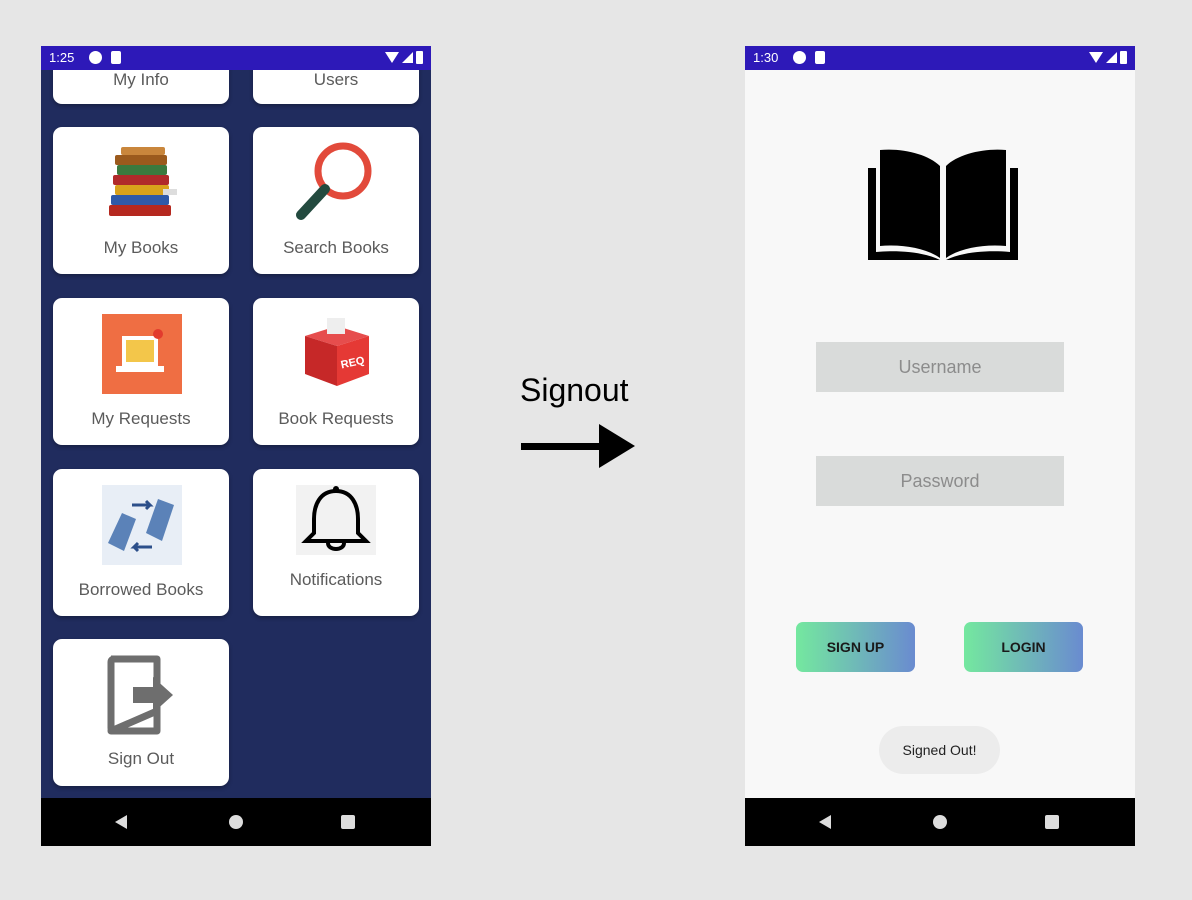 The image size is (1192, 900). I want to click on tile-sign-out: Sign Out, so click(141, 712).